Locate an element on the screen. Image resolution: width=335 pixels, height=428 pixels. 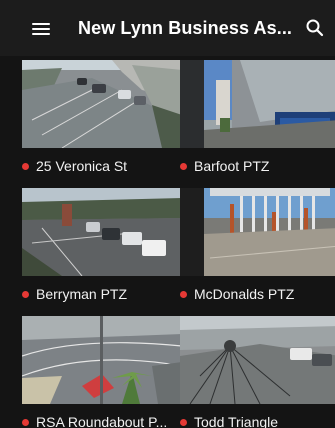
camera-tile: 25 Veronica St is located at coordinates (102, 122).